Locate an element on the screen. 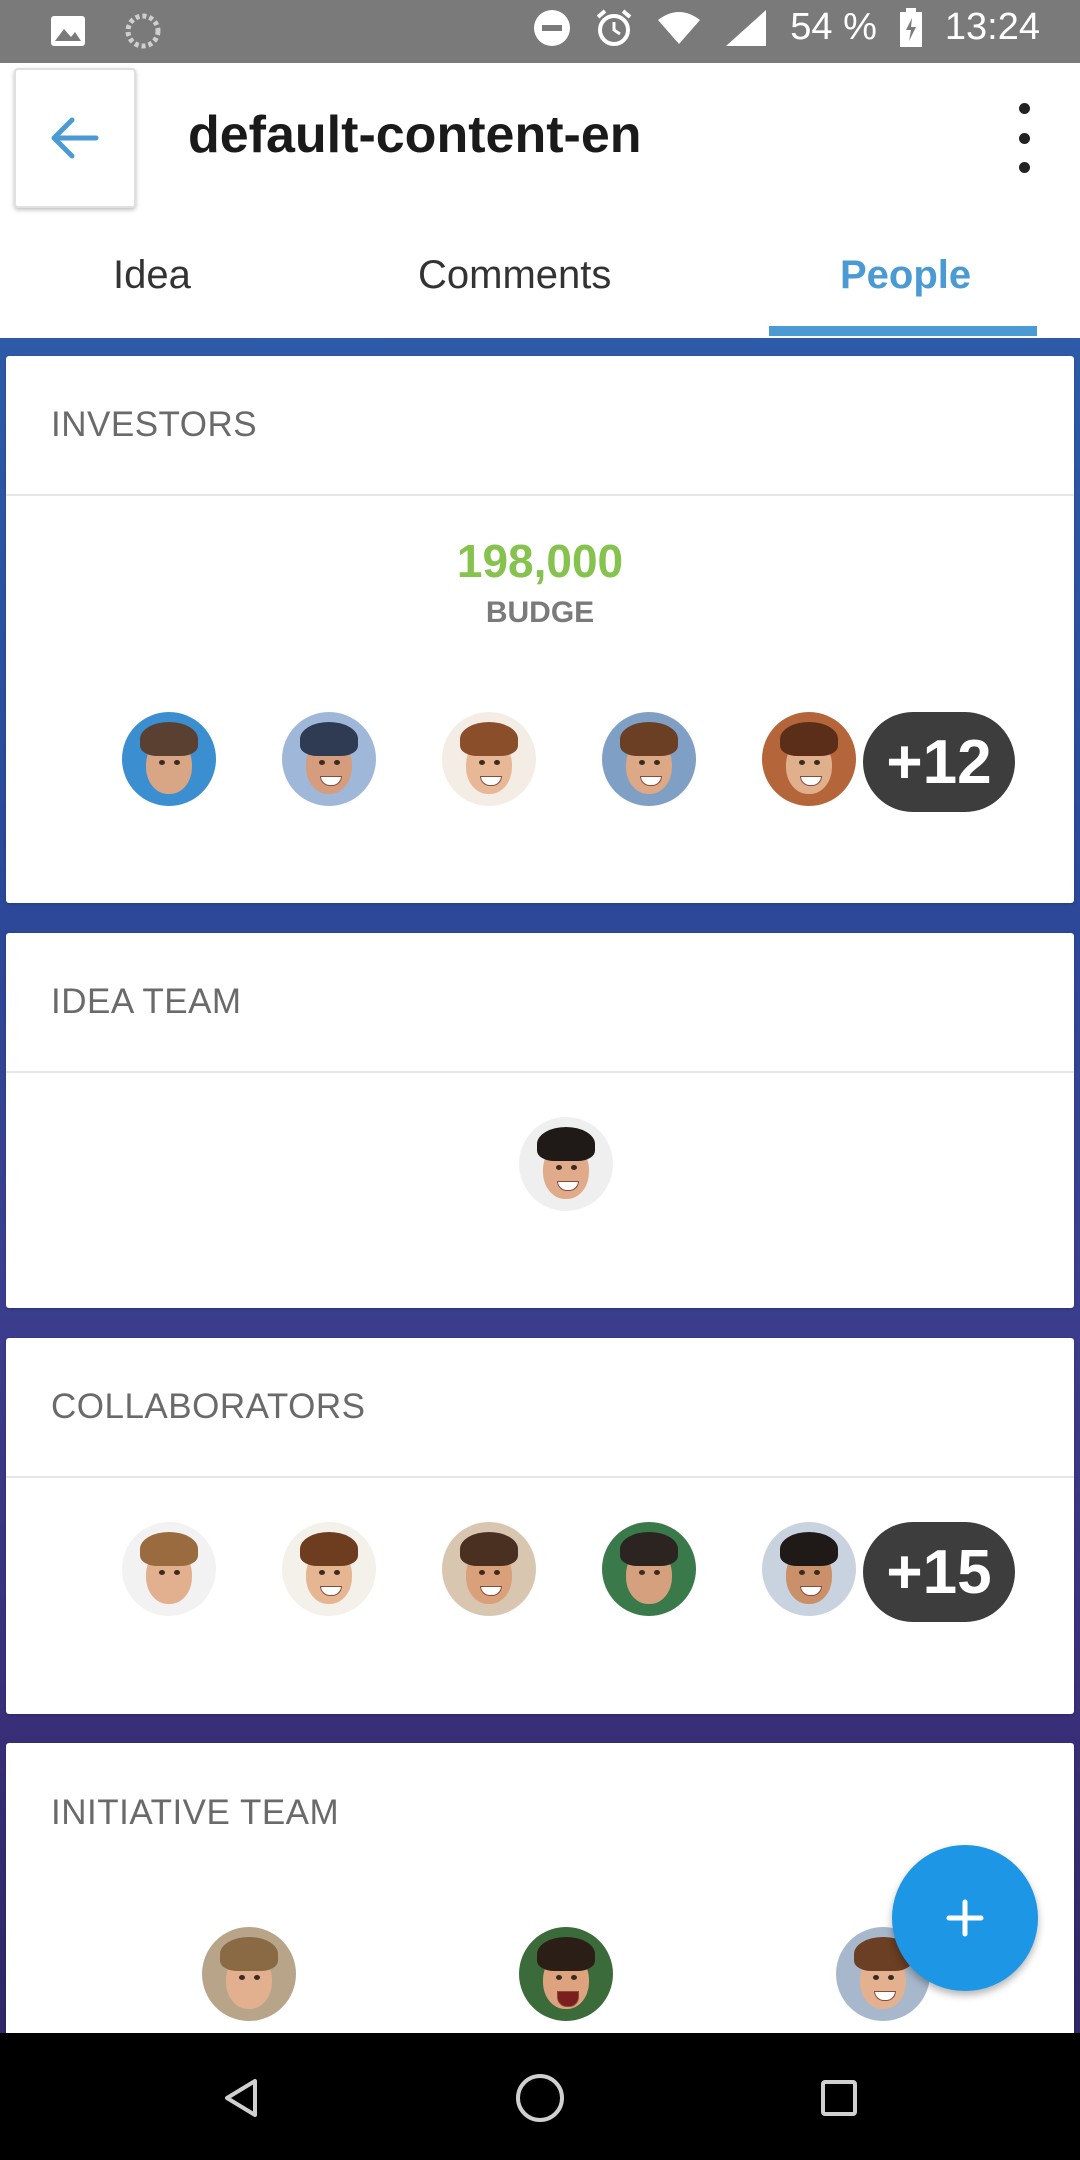 This screenshot has width=1080, height=2160. status-bar: 54 % 13:24 is located at coordinates (540, 31).